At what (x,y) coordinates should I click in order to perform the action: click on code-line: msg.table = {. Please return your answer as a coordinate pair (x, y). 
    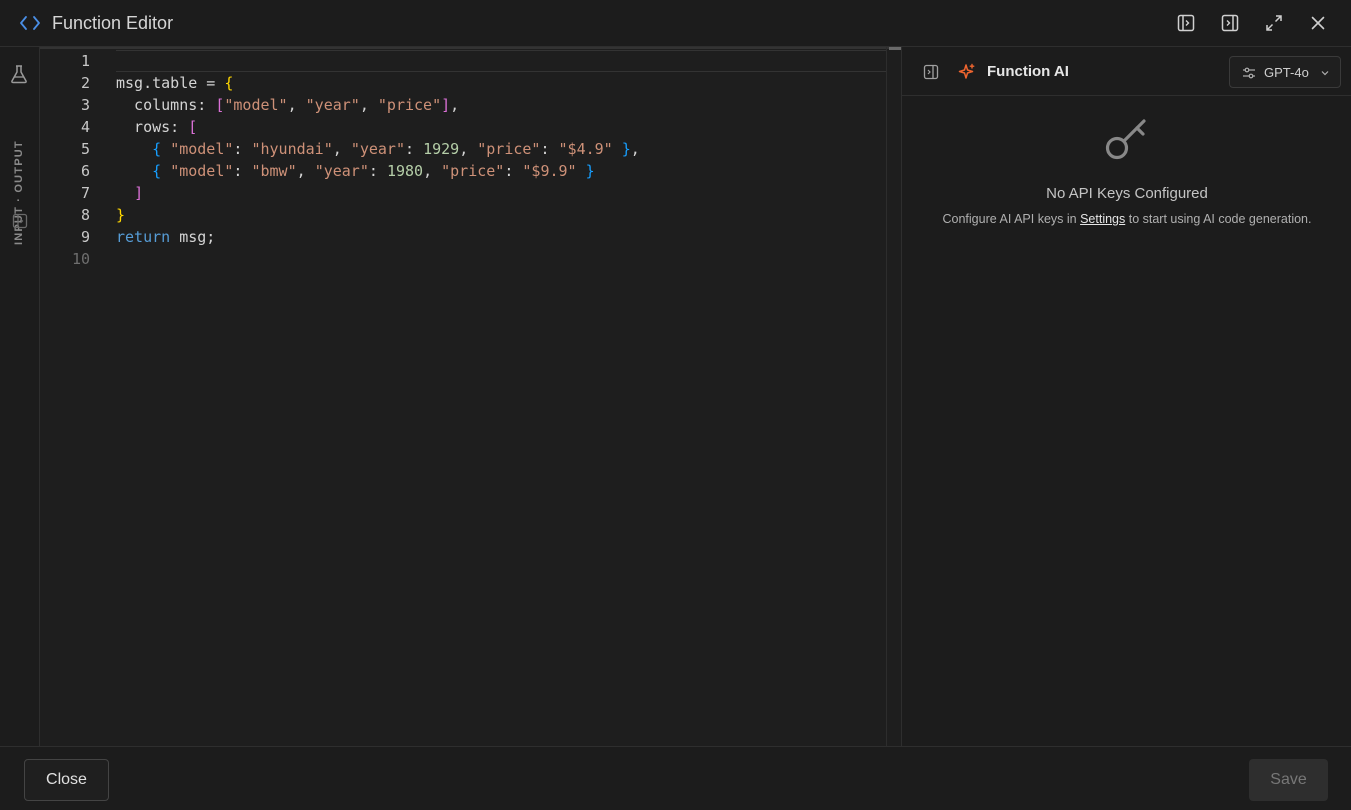
    Looking at the image, I should click on (501, 83).